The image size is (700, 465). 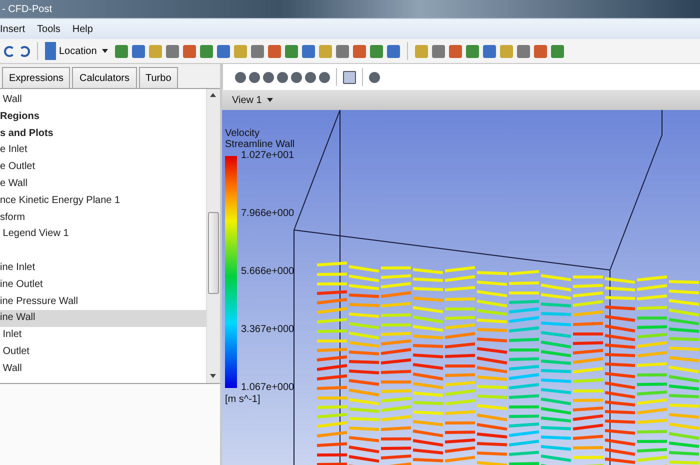 I want to click on scroll-thumb, so click(x=213, y=253).